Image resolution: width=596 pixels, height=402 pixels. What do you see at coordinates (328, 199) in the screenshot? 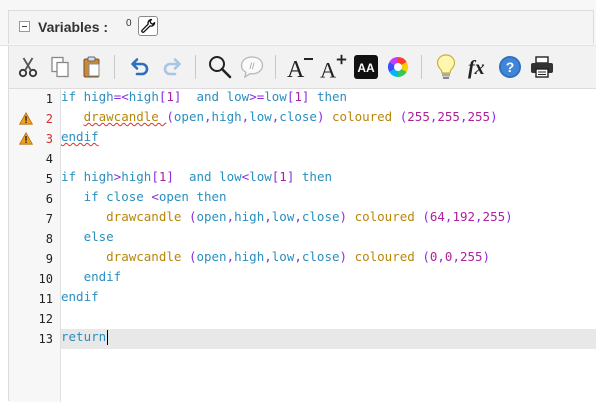
I see `code-line: if close <open then` at bounding box center [328, 199].